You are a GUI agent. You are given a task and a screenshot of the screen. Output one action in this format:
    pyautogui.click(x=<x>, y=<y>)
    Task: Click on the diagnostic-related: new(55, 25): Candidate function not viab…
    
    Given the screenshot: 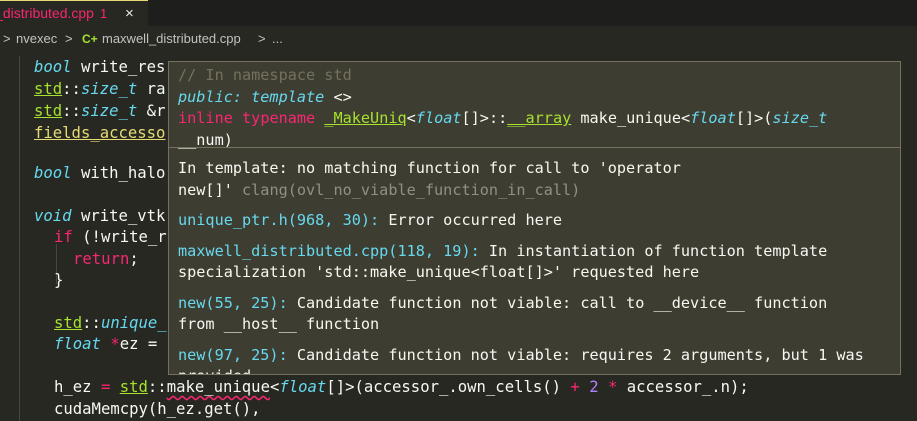 What is the action you would take?
    pyautogui.click(x=503, y=313)
    